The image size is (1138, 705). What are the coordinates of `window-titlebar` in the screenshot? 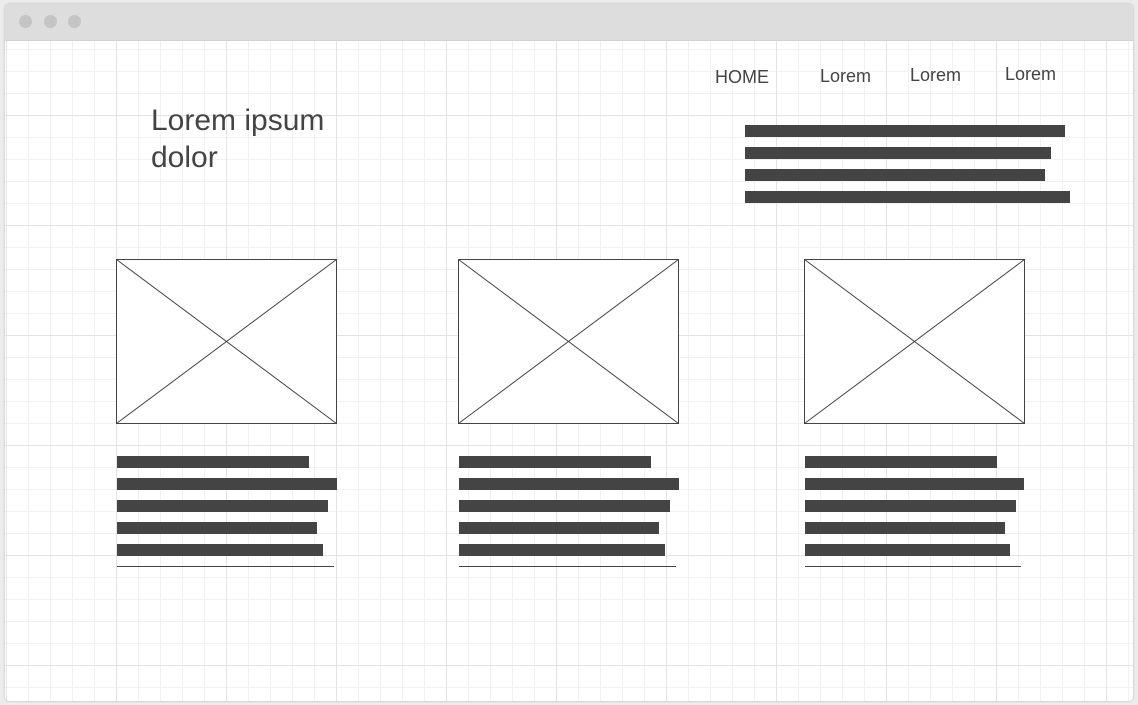 It's located at (569, 22).